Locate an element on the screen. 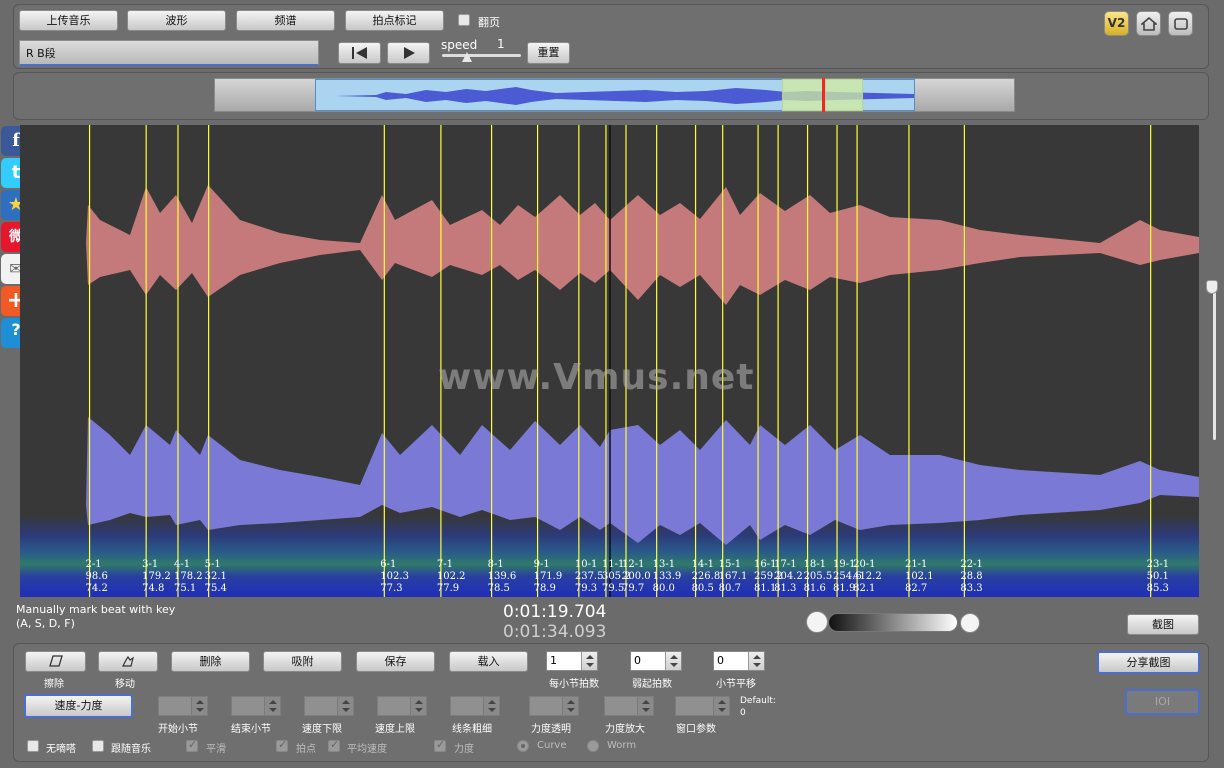 This screenshot has width=1224, height=768. beat-number: 4-1 is located at coordinates (182, 564).